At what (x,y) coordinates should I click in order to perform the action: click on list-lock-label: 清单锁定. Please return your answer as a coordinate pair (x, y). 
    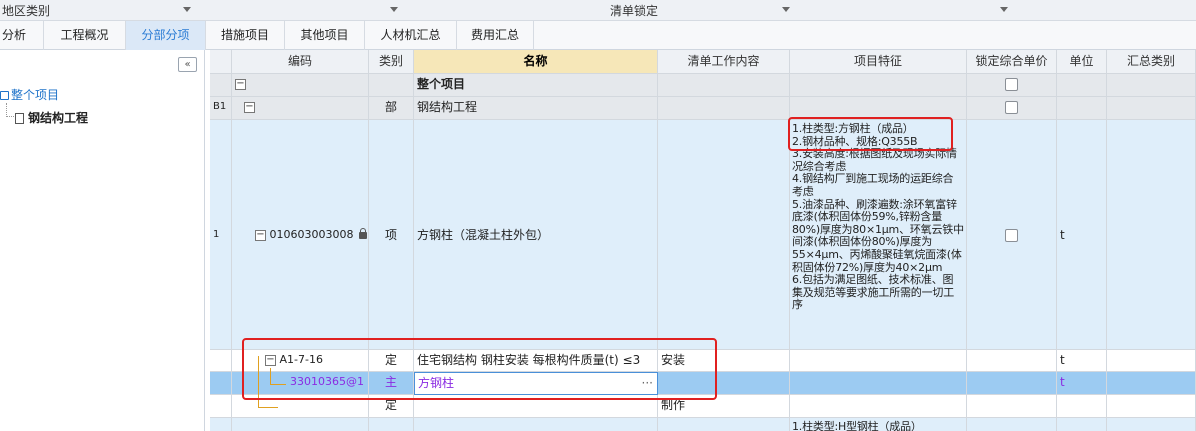
    Looking at the image, I should click on (634, 10).